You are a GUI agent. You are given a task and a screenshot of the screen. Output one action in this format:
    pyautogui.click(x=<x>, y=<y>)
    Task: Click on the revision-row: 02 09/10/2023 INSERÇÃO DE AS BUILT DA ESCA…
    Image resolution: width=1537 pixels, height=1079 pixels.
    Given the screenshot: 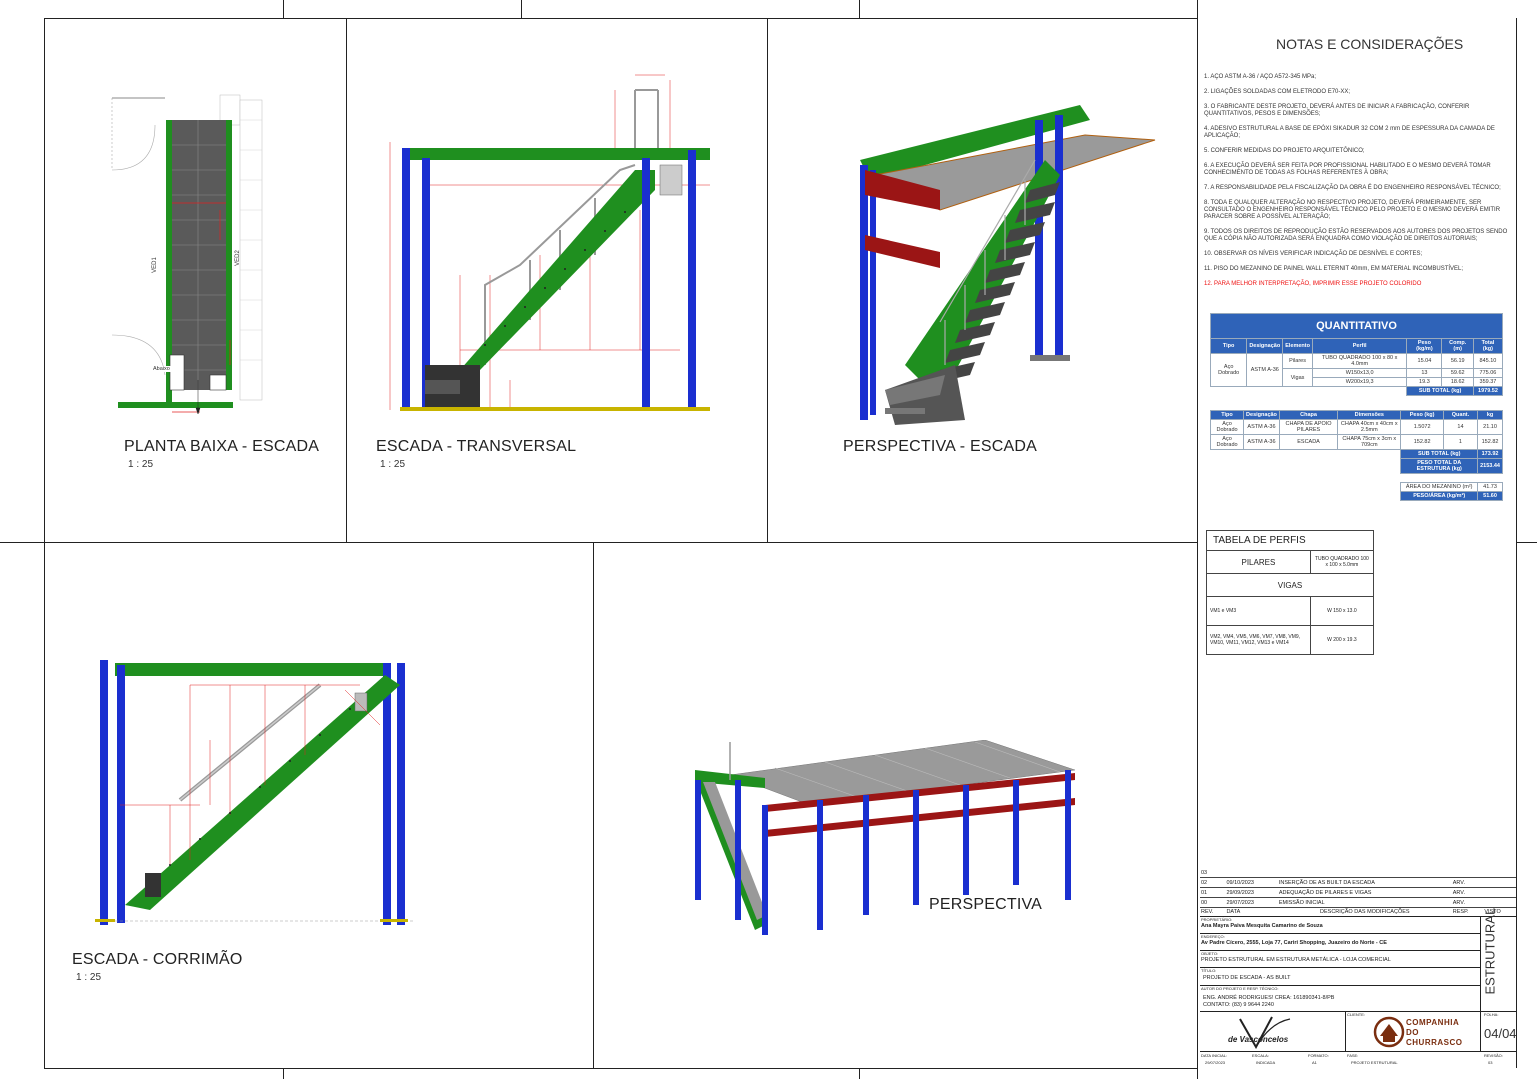 What is the action you would take?
    pyautogui.click(x=1358, y=882)
    